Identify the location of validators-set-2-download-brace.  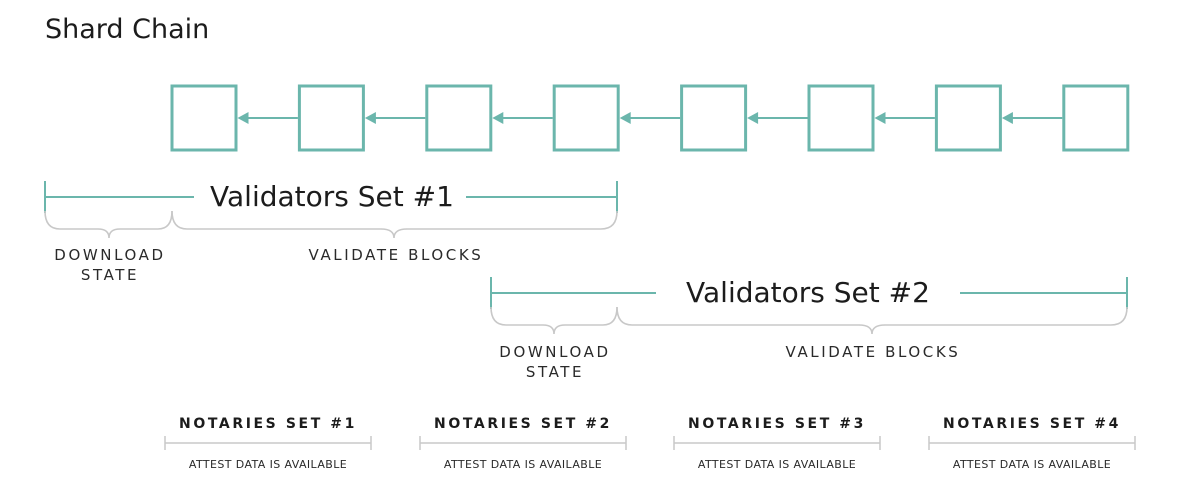
(554, 320).